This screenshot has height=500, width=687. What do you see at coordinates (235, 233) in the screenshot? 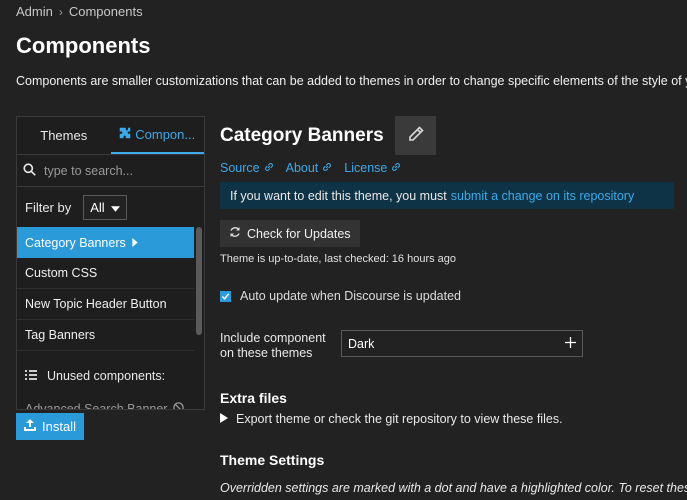
I see `refresh-icon` at bounding box center [235, 233].